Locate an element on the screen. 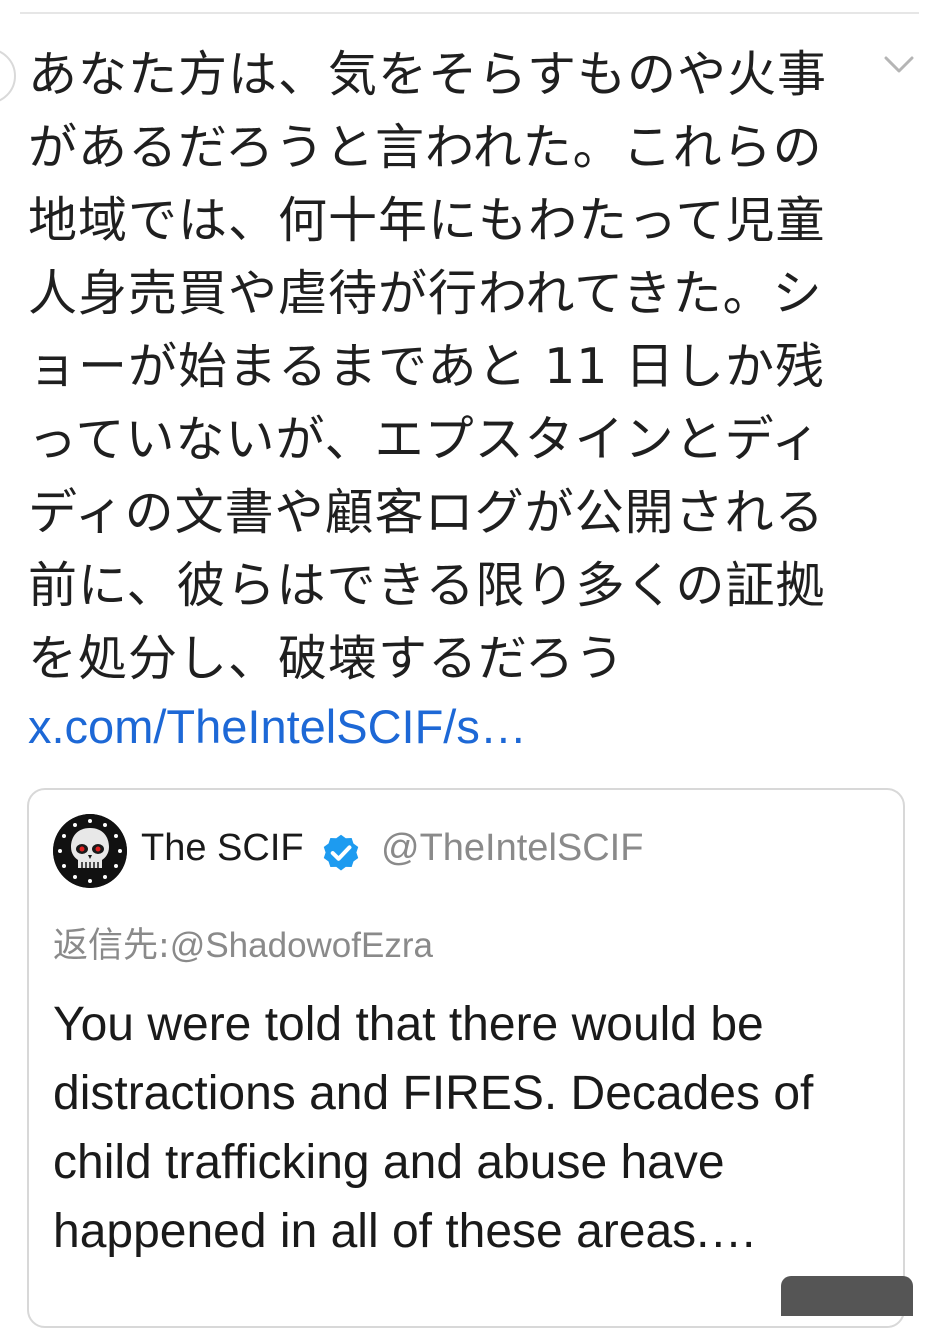 Image resolution: width=943 pixels, height=1328 pixels. reply-to-line: 返信先:@ShadowofEzra is located at coordinates (243, 946).